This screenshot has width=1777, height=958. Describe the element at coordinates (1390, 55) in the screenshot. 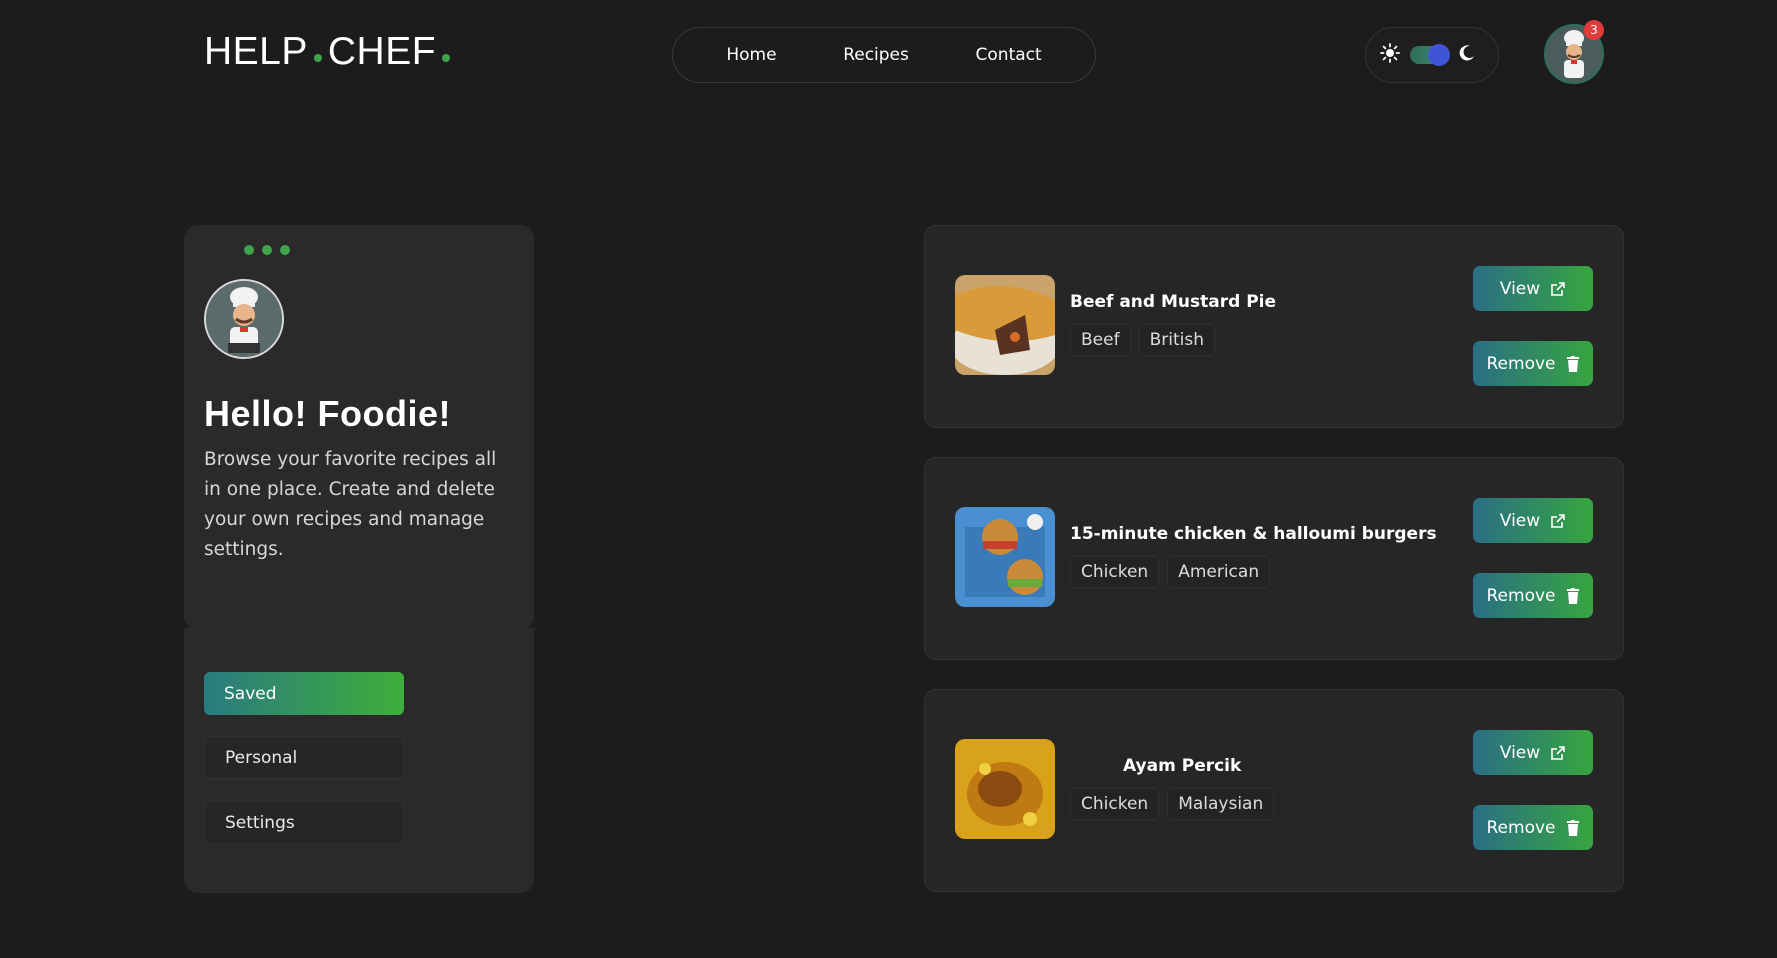

I see `sun-icon` at that location.